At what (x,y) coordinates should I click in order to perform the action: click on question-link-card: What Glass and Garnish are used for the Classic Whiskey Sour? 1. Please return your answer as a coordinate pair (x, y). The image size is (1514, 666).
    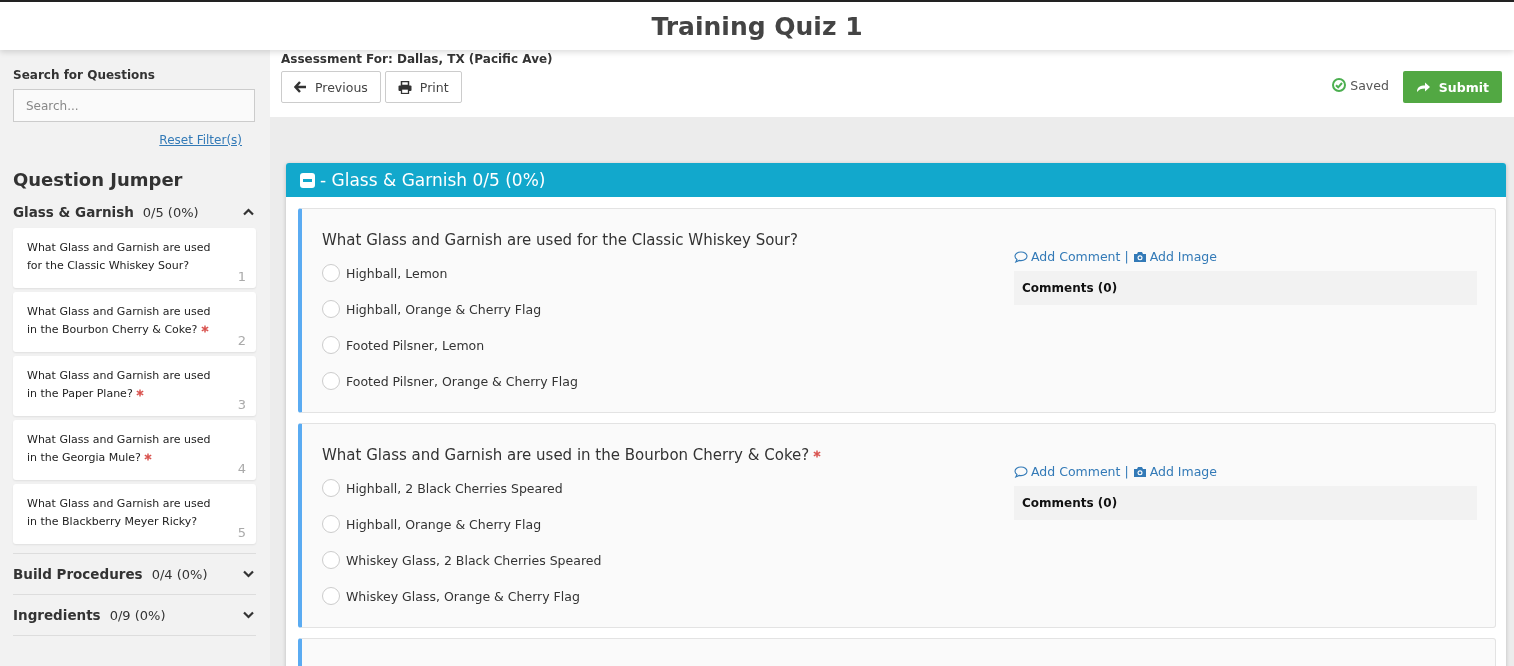
    Looking at the image, I should click on (134, 258).